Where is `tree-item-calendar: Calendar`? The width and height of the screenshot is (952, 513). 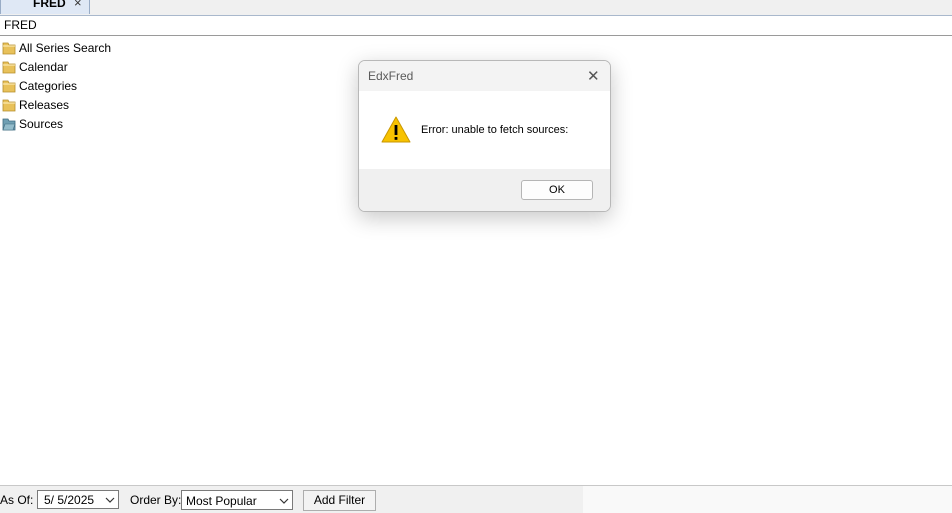 tree-item-calendar: Calendar is located at coordinates (55, 66).